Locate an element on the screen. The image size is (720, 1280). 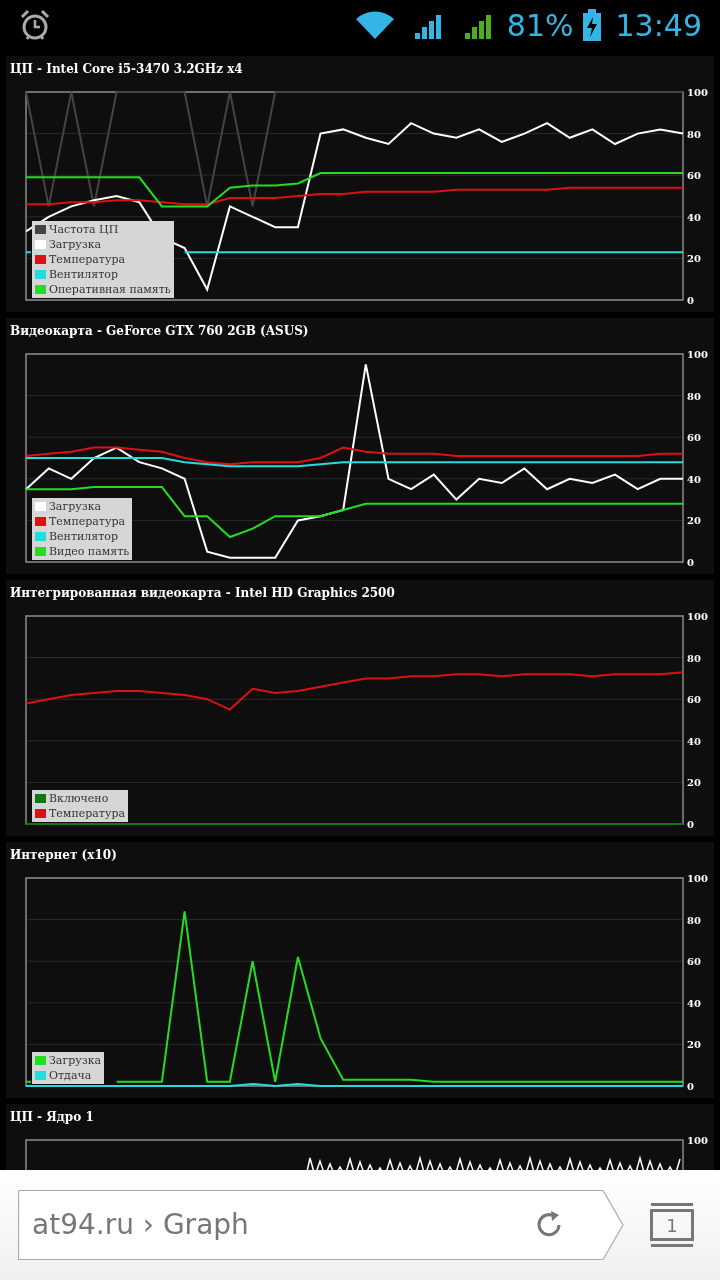
url-text: at94.ru › Graph is located at coordinates (141, 1225).